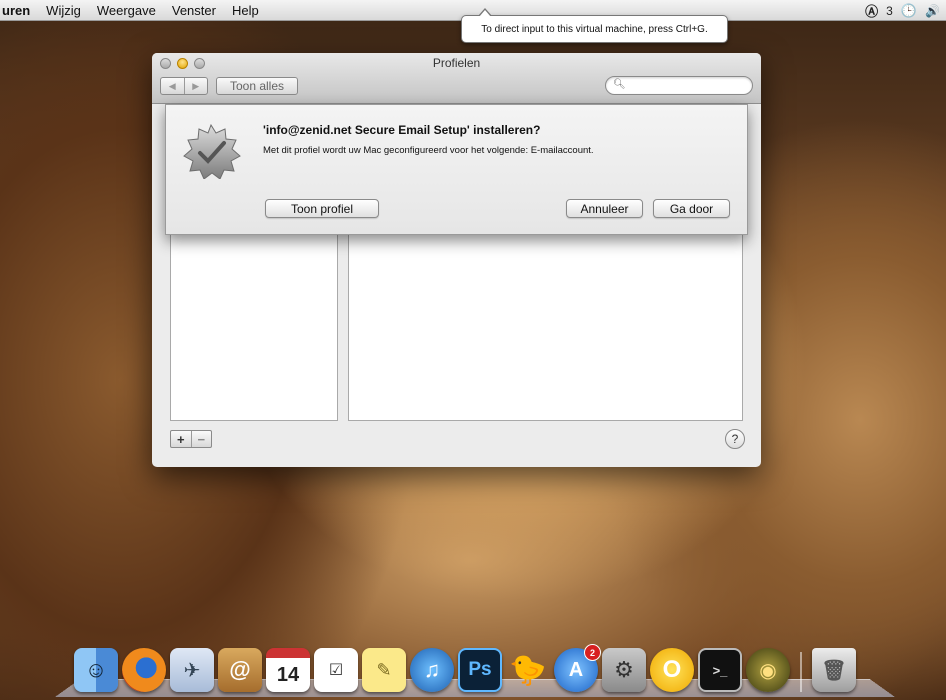 The image size is (946, 700). I want to click on photoshop-icon: Ps, so click(480, 670).